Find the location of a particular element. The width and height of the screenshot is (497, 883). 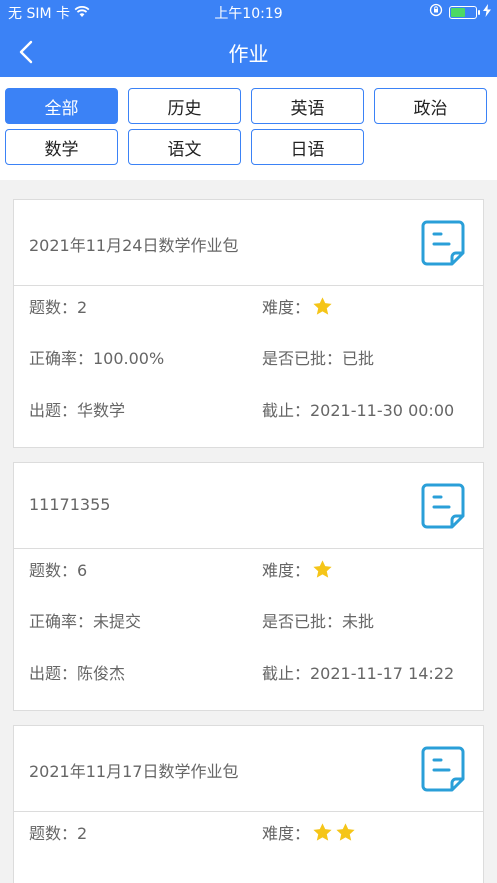

app-header: 无 SIM 卡 上午10:19 作业 is located at coordinates (248, 38).